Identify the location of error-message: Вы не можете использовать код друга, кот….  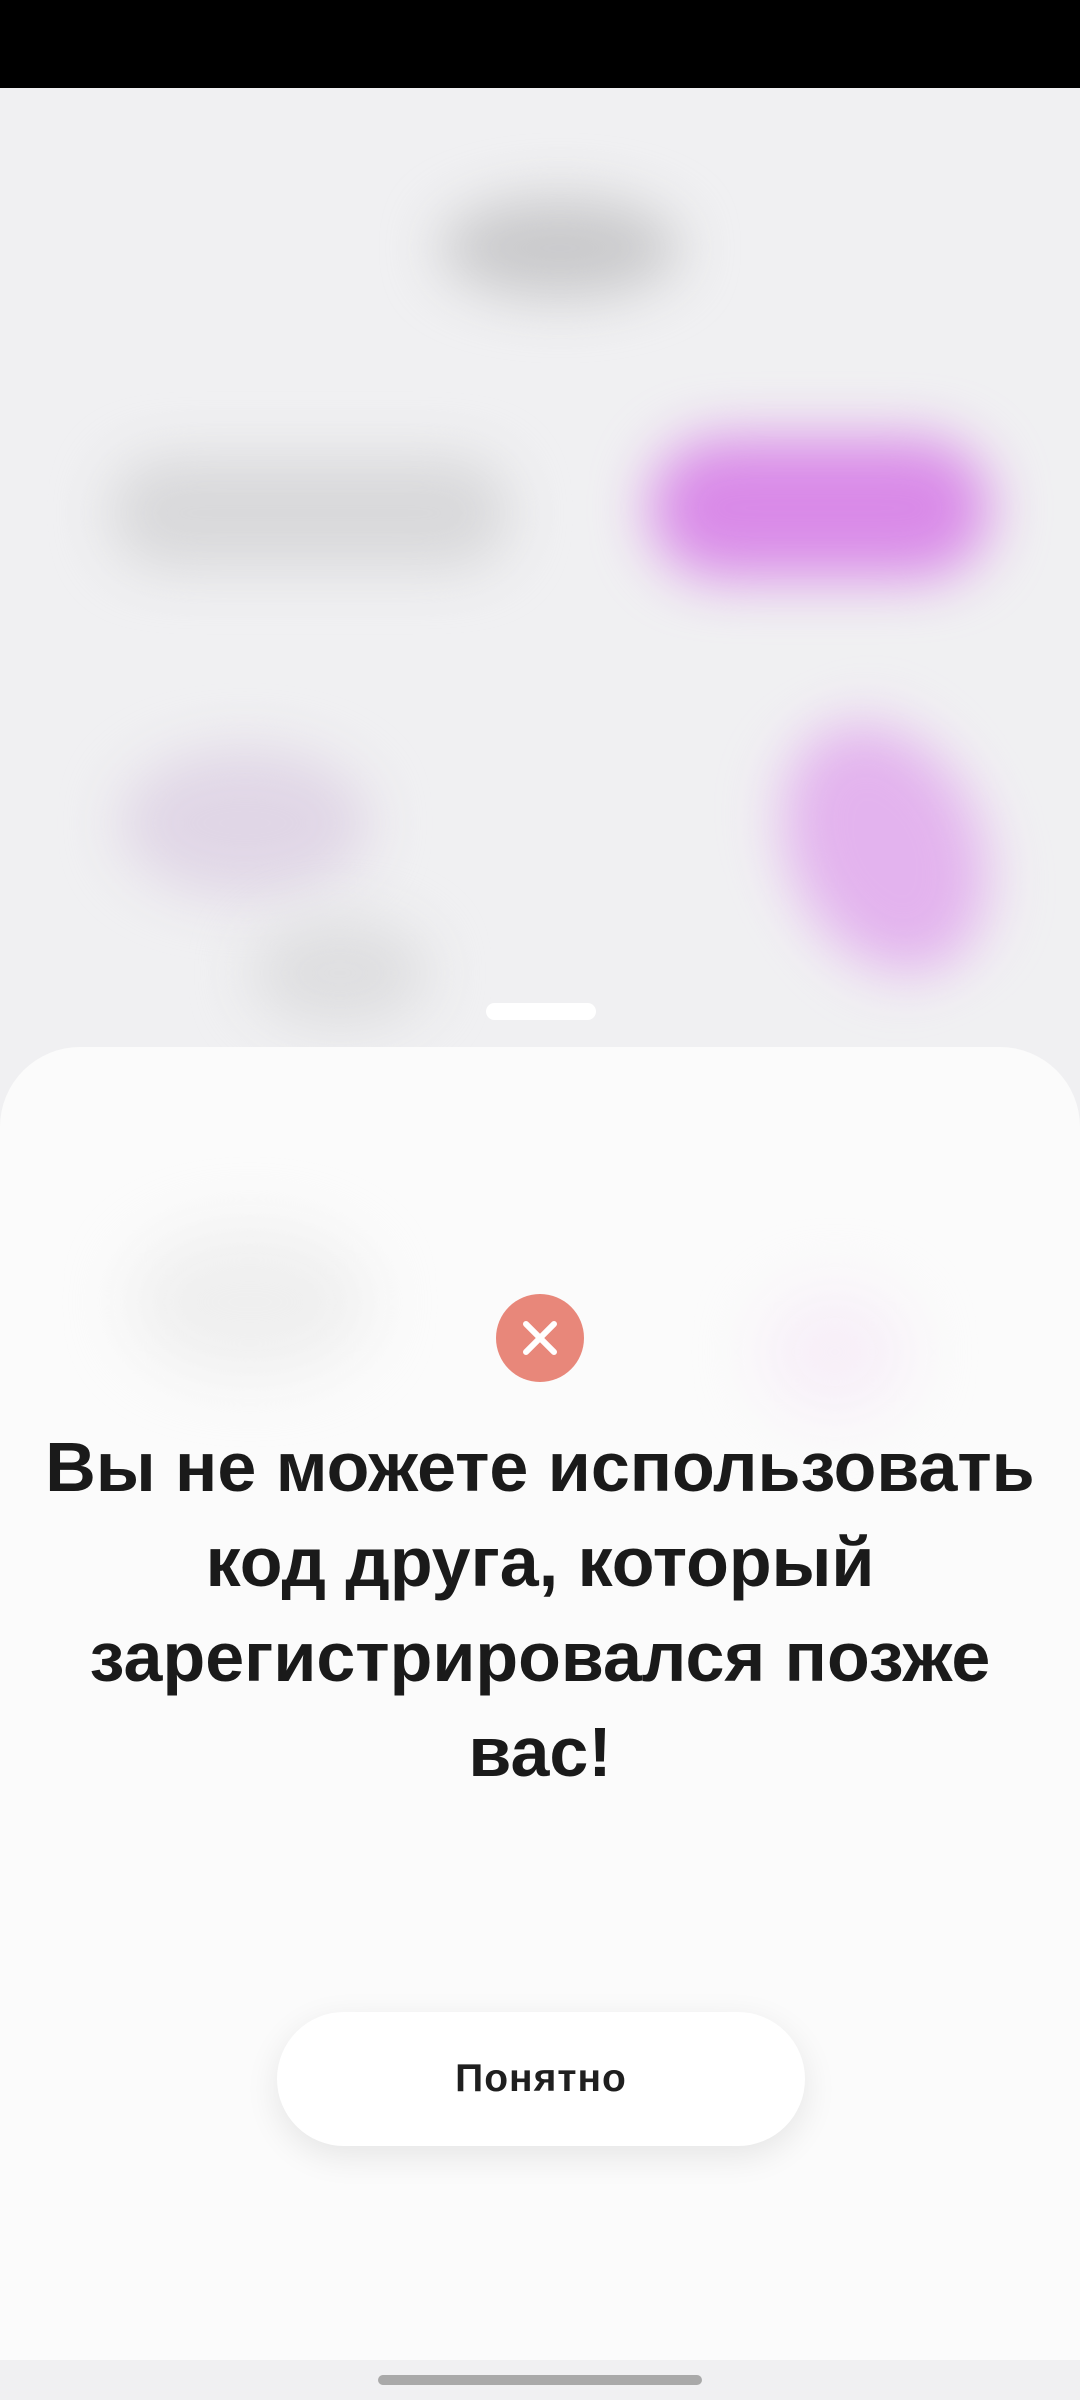
(540, 1609).